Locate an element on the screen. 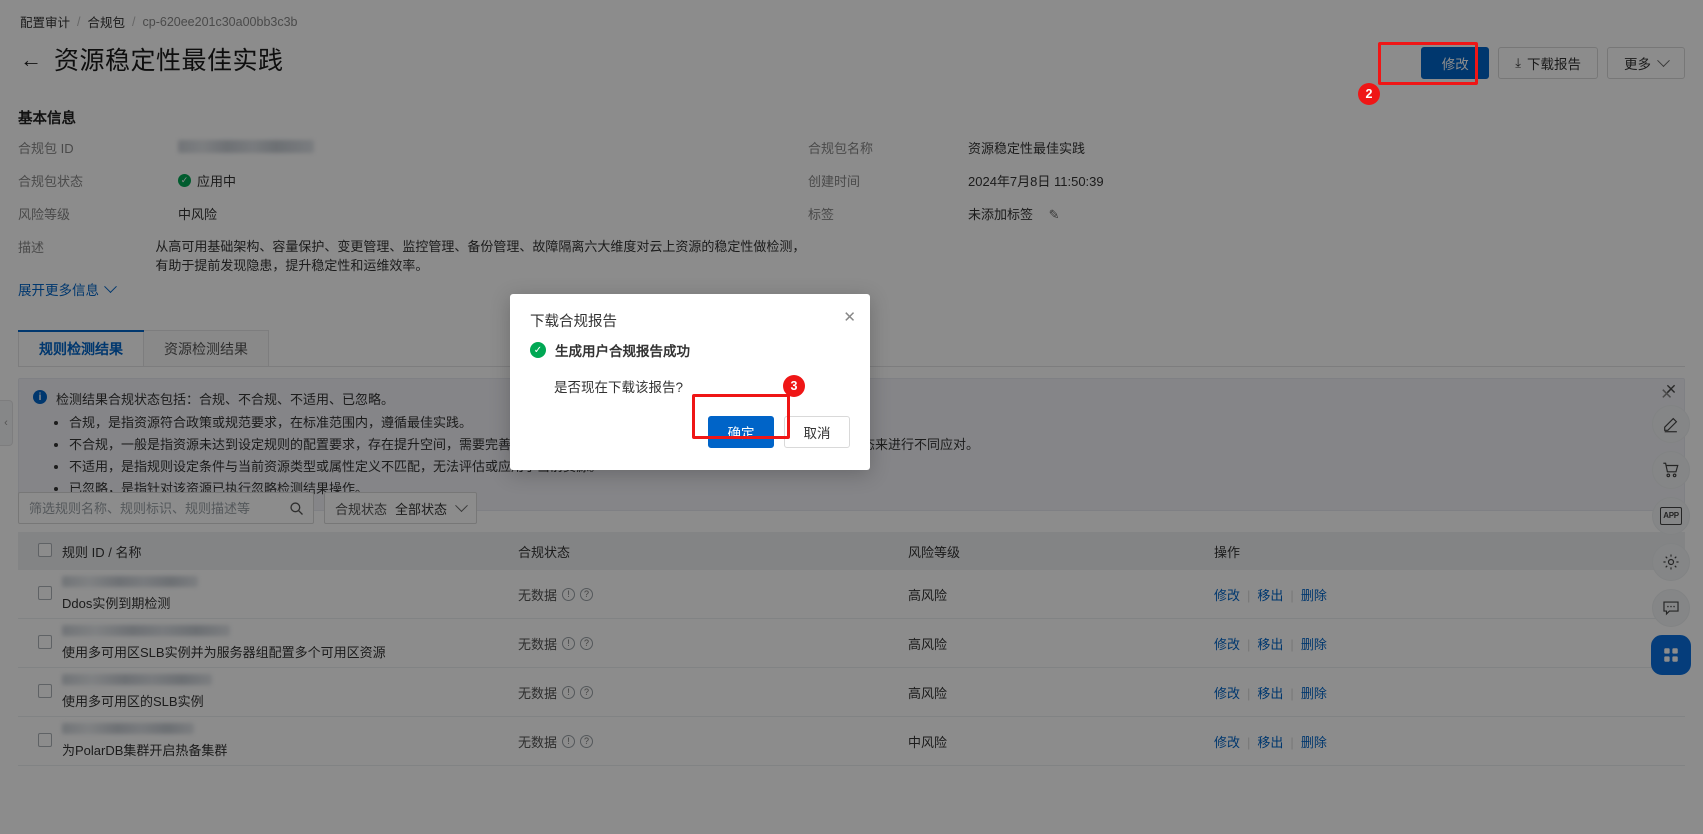 This screenshot has width=1703, height=834. modal-confirm-button: 确定 is located at coordinates (741, 432).